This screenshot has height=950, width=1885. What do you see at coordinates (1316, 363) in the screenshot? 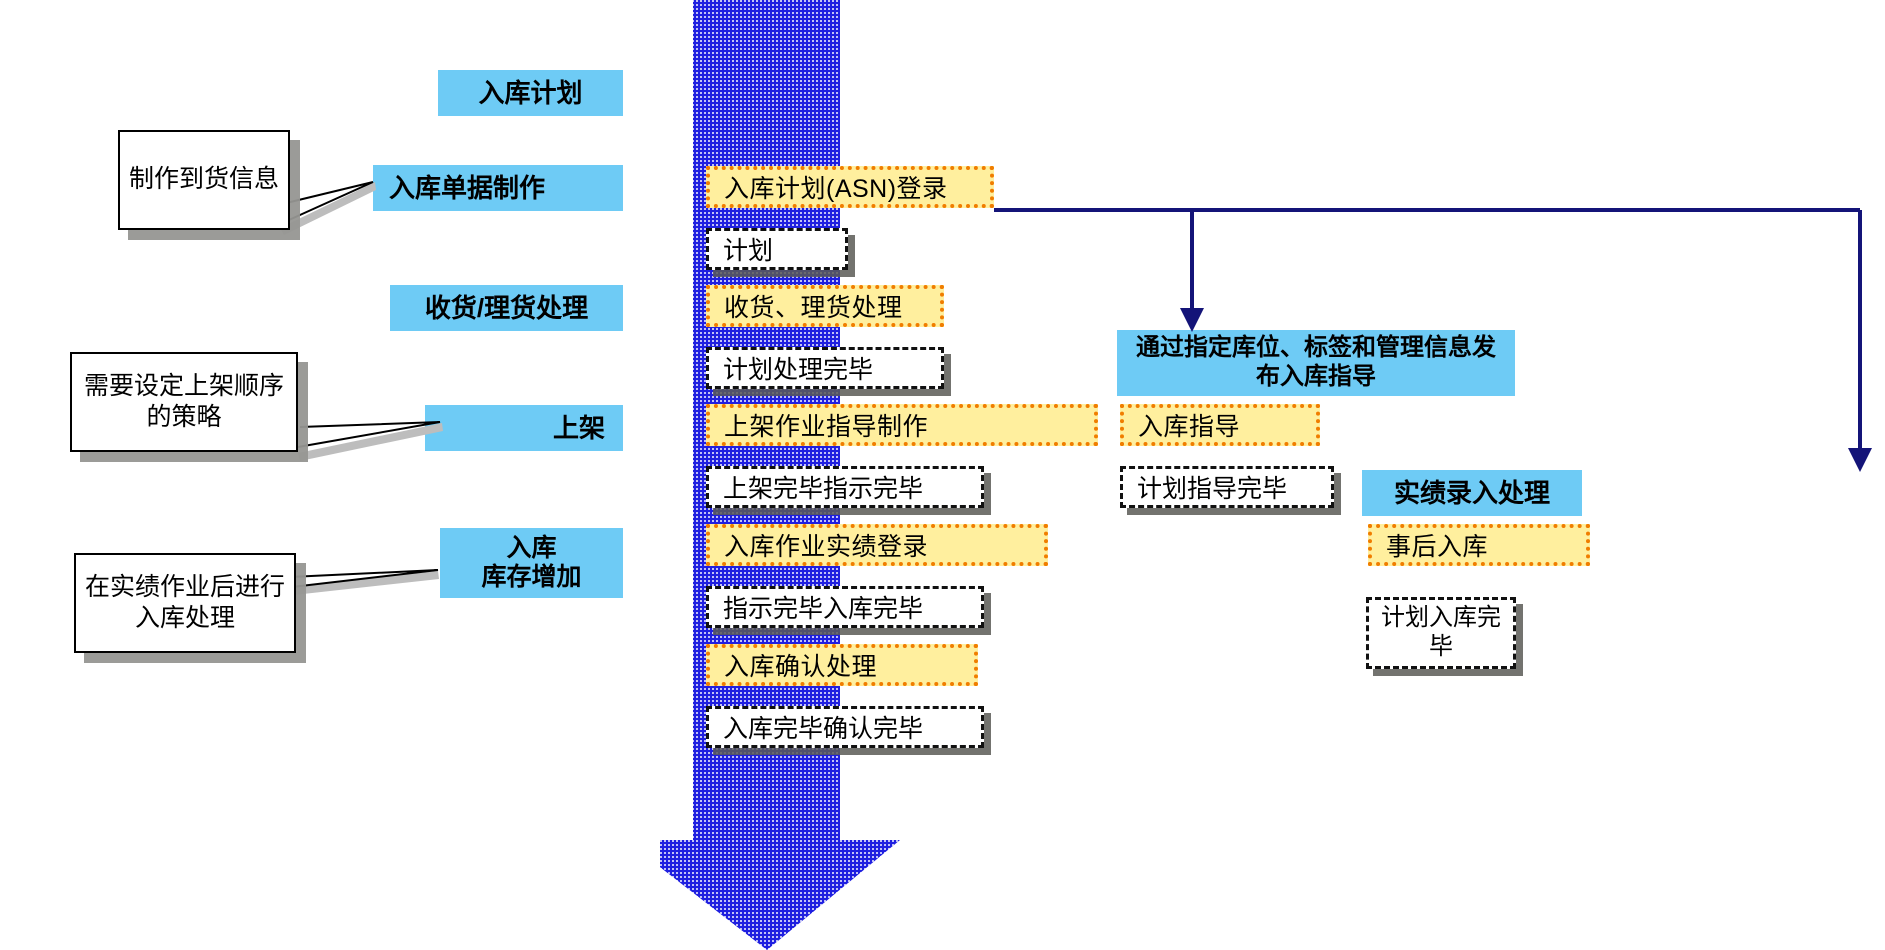
I see `stage-publish-inbound-guidance: 通过指定库位、标签和管理信息发 布入库指导` at bounding box center [1316, 363].